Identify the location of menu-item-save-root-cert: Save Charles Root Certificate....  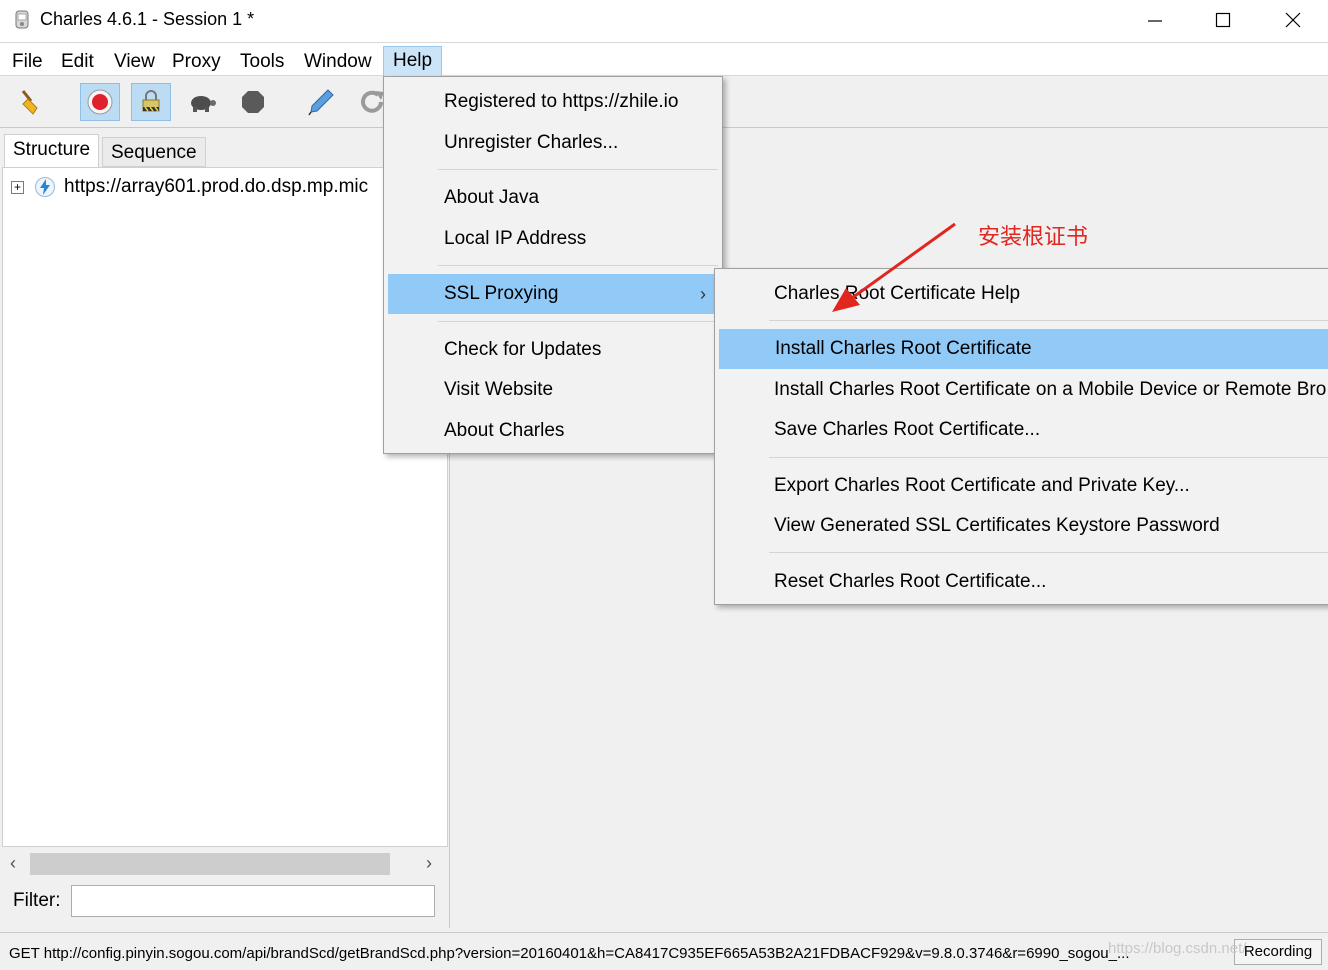
(1021, 430).